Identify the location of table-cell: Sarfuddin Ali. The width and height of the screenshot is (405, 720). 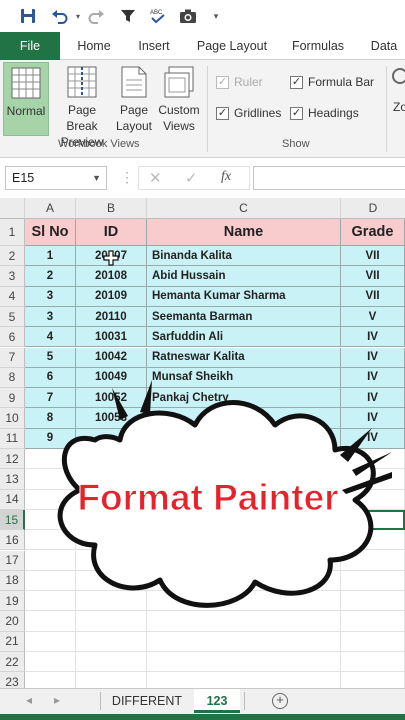
(244, 337).